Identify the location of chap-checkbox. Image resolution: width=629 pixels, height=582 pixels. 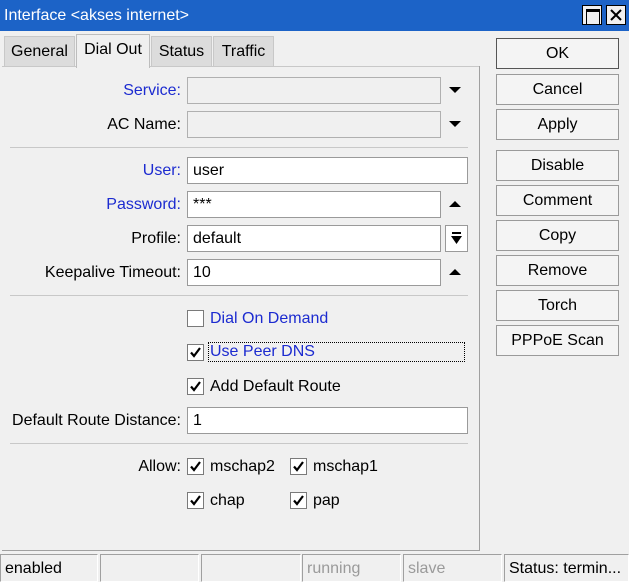
(195, 500).